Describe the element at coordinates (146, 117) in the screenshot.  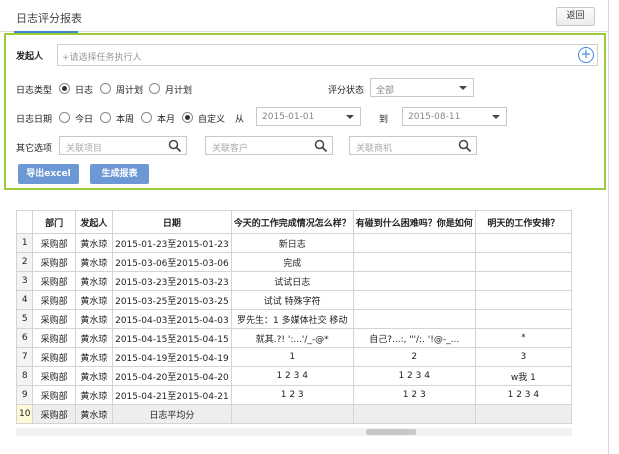
I see `date-radio-month` at that location.